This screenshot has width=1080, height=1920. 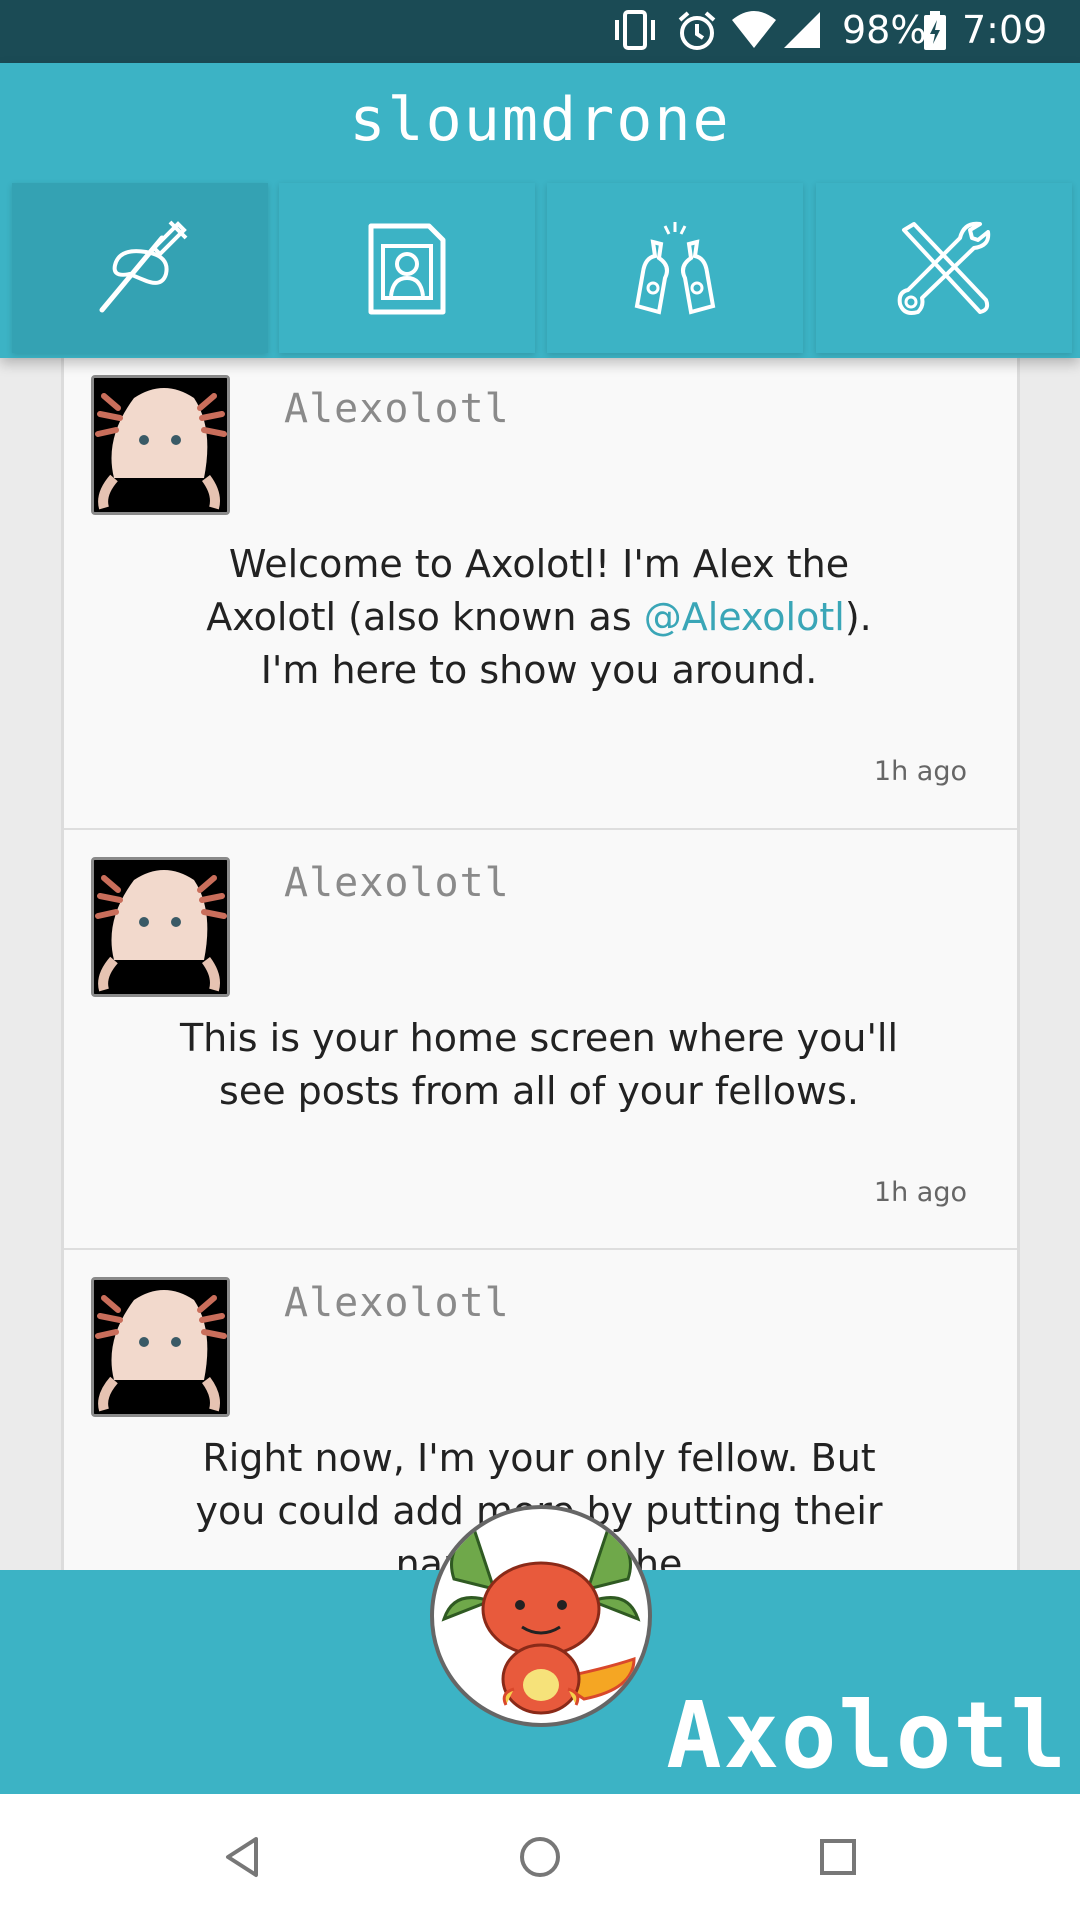 What do you see at coordinates (867, 1735) in the screenshot?
I see `brand-name: Axolotl` at bounding box center [867, 1735].